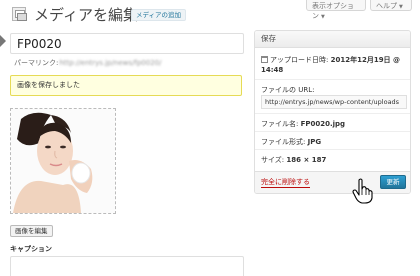 This screenshot has height=276, width=420. Describe the element at coordinates (127, 266) in the screenshot. I see `caption-textarea` at that location.